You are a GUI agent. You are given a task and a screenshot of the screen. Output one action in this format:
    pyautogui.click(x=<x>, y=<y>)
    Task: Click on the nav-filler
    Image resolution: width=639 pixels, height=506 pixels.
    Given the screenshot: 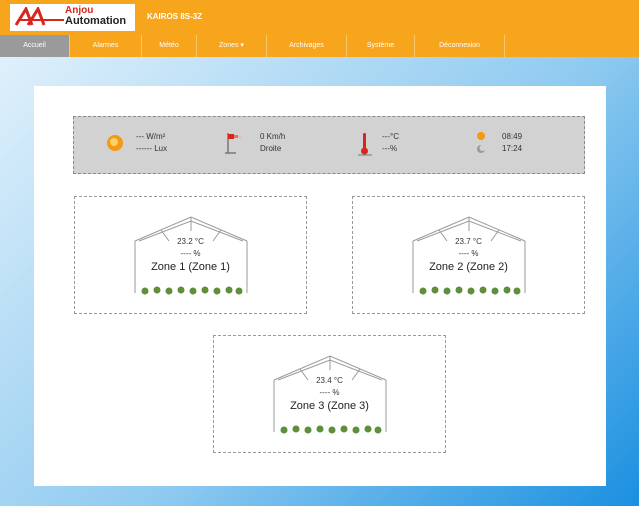 What is the action you would take?
    pyautogui.click(x=572, y=46)
    